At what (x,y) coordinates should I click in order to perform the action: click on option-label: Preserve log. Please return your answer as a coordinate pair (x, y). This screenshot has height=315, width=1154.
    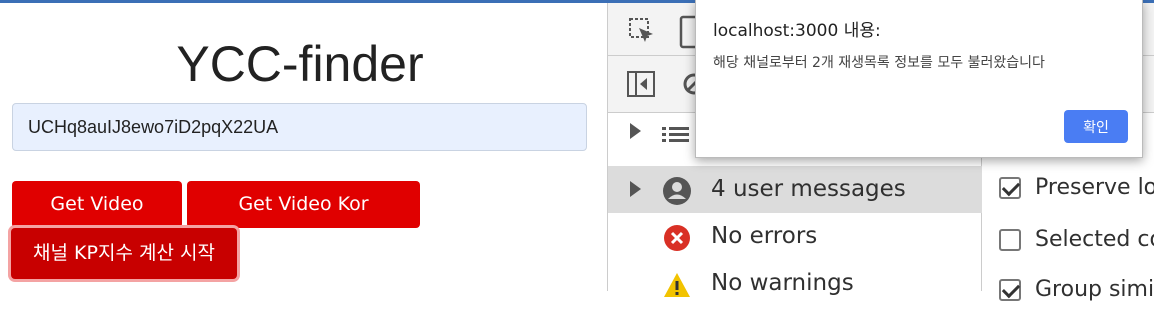
    Looking at the image, I should click on (1094, 187).